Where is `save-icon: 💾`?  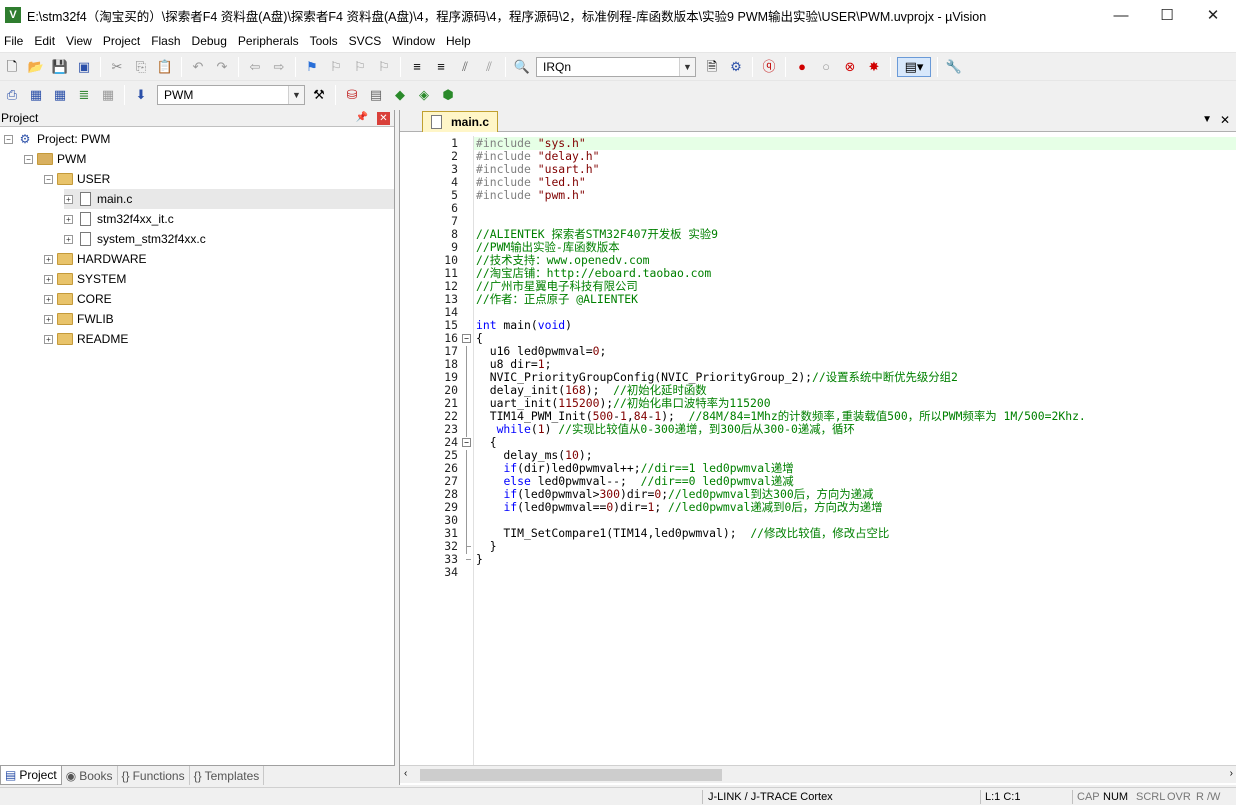 save-icon: 💾 is located at coordinates (60, 67).